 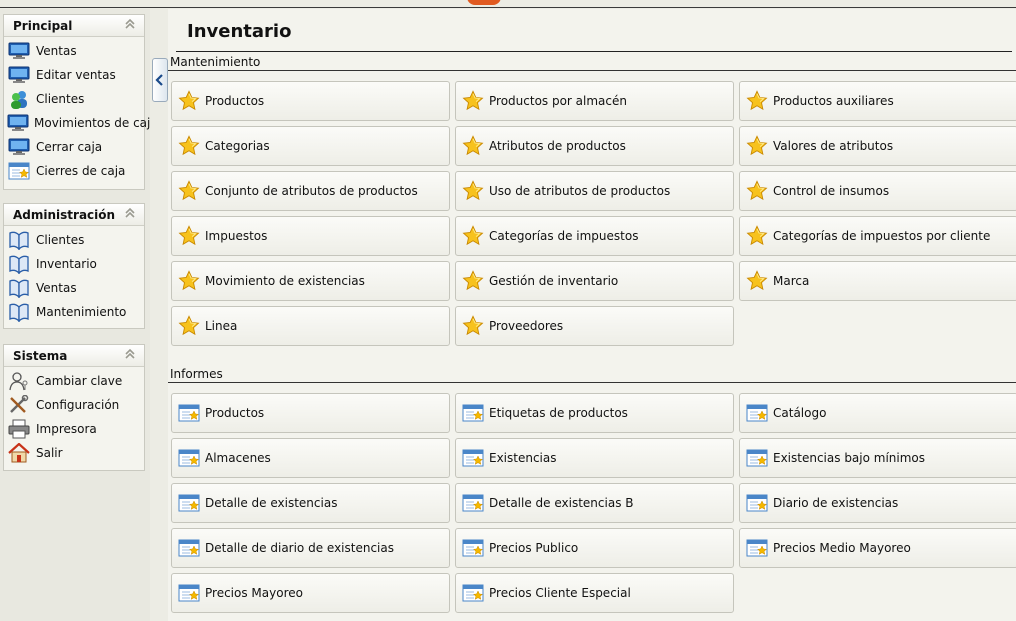 What do you see at coordinates (594, 458) in the screenshot?
I see `tile-informes-4: Existencias` at bounding box center [594, 458].